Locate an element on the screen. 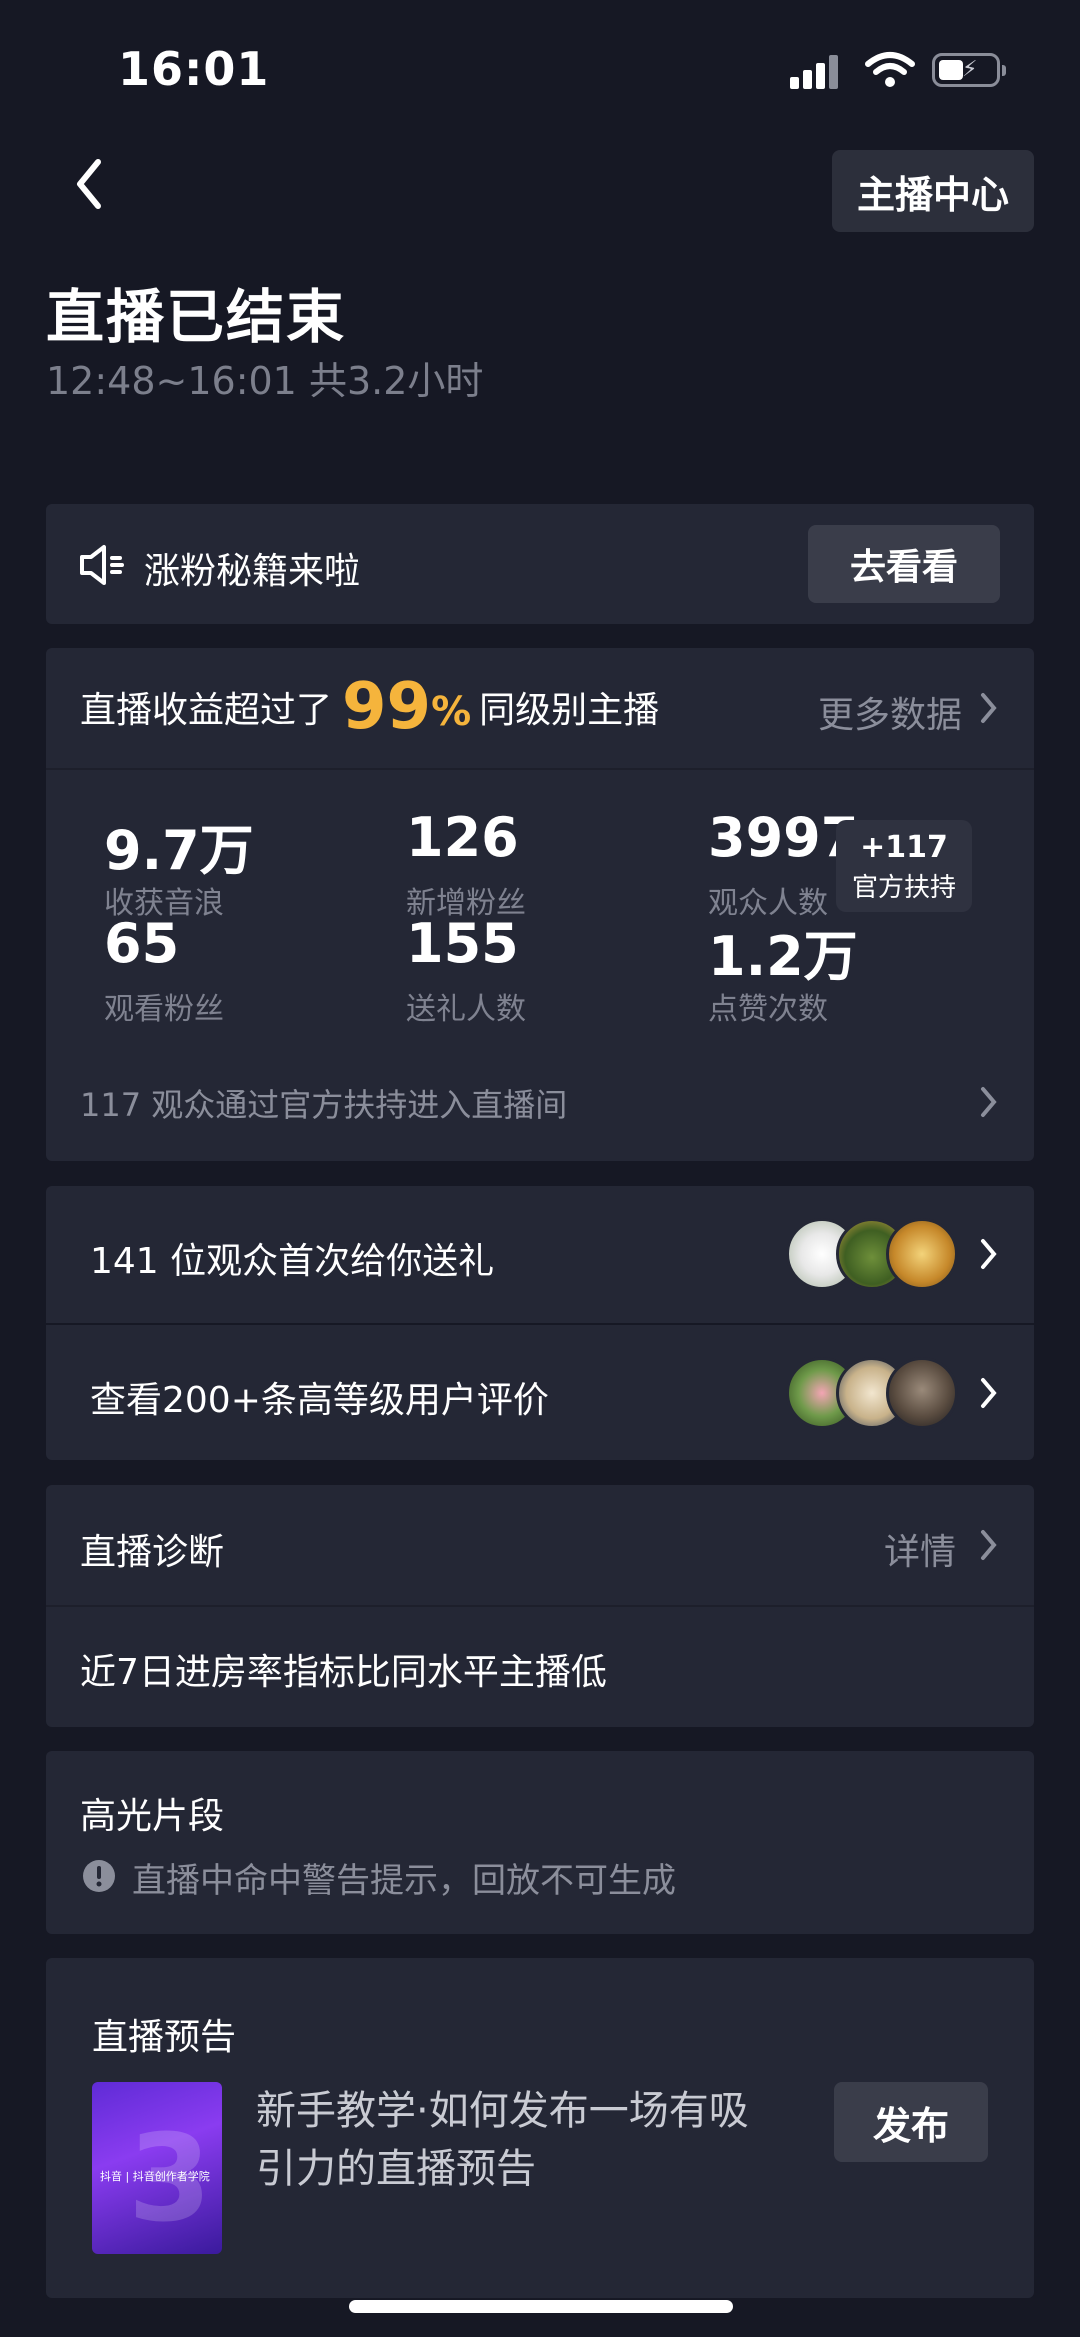 Image resolution: width=1080 pixels, height=2337 pixels. first-gift-text: 141 位观众首次给你送礼 is located at coordinates (292, 1261).